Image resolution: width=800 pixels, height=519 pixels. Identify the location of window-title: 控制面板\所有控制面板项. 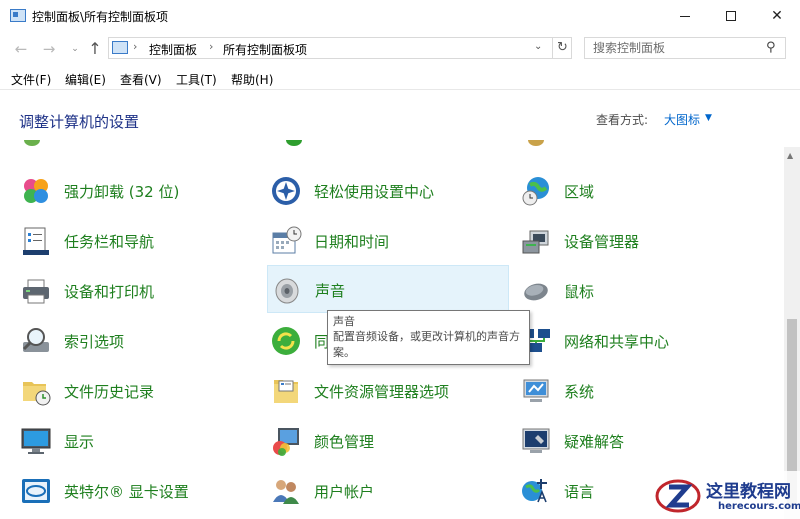
(100, 17).